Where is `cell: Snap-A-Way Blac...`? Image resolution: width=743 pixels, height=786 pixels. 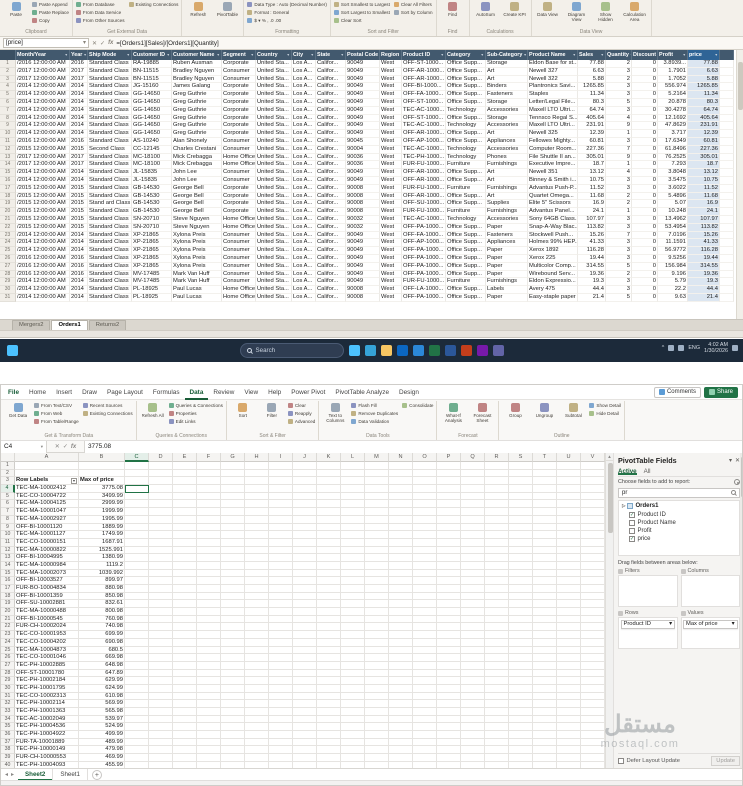 cell: Snap-A-Way Blac... is located at coordinates (553, 227).